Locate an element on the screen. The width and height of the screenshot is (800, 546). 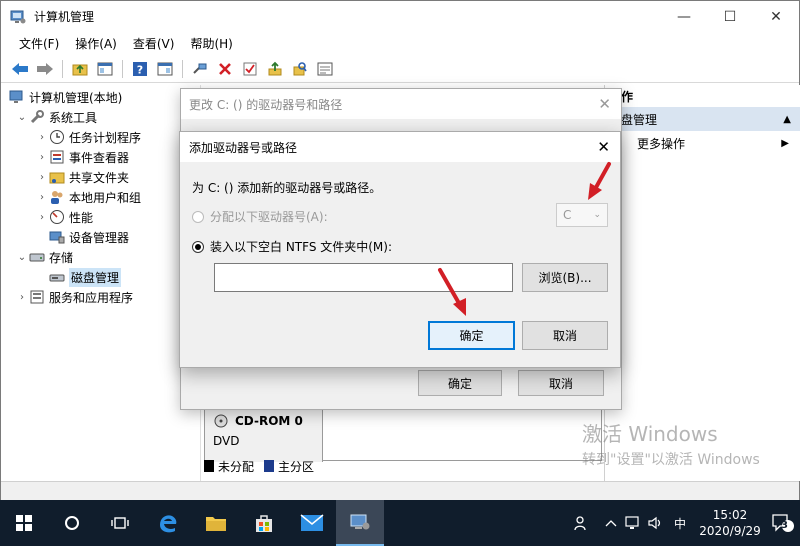
disk-row-cdrom: CD-ROM 0 DVD is located at coordinates (403, 435).